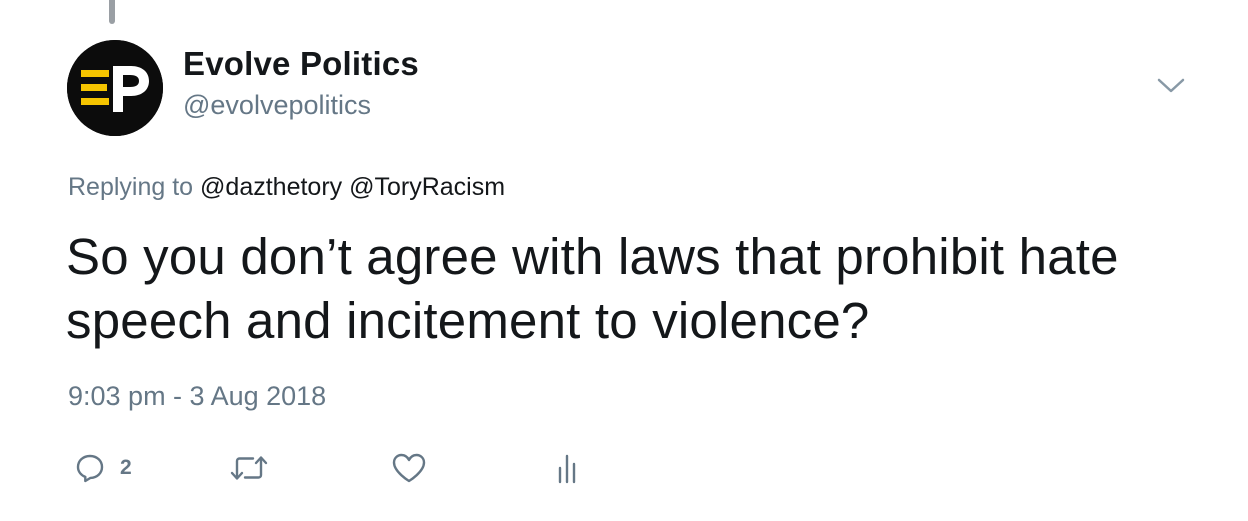 The width and height of the screenshot is (1248, 521). I want to click on heart-icon, so click(409, 468).